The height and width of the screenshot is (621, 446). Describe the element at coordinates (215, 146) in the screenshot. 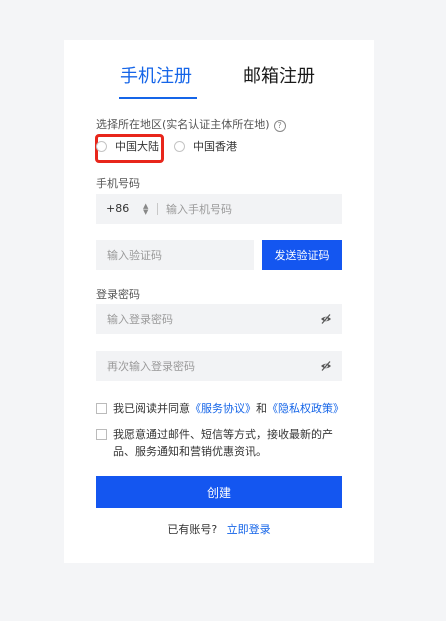

I see `radio-label: 中国香港` at that location.